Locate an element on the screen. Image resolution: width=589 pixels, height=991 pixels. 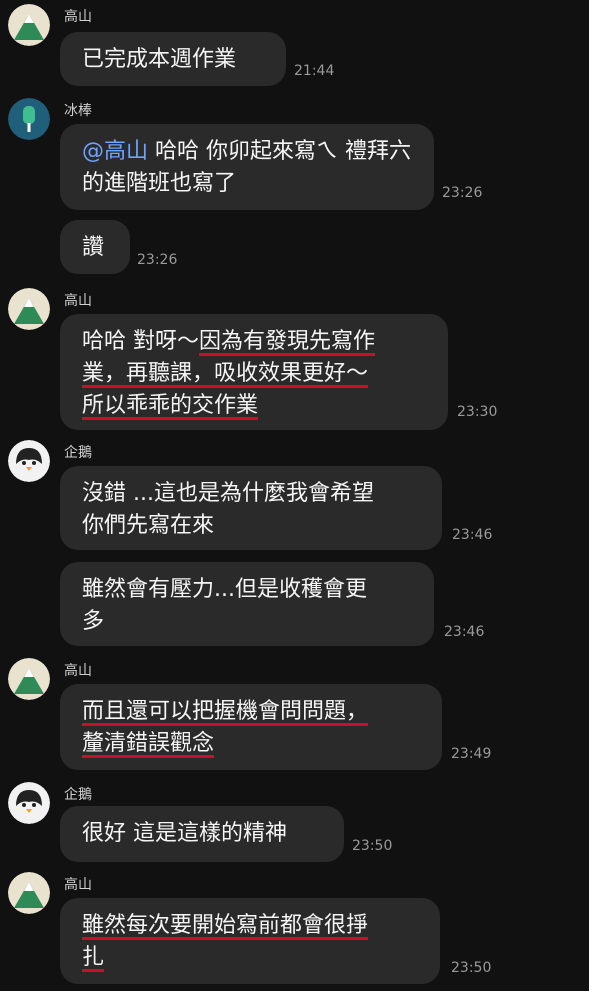
message-line: 業，再聽課，吸收效果更好～ is located at coordinates (254, 374).